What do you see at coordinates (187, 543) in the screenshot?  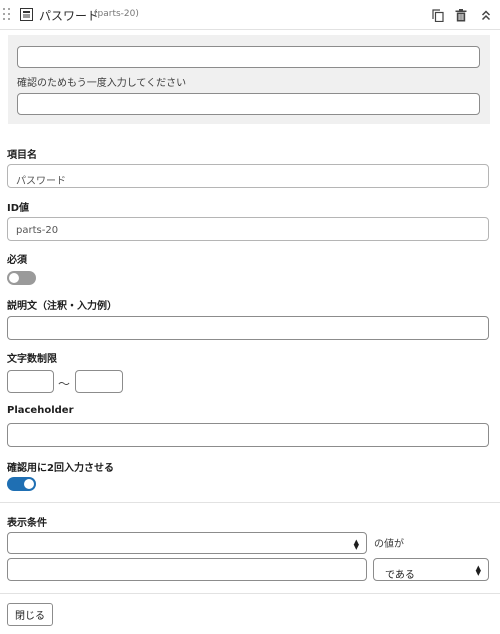 I see `condition-field-select: ▲ ▼` at bounding box center [187, 543].